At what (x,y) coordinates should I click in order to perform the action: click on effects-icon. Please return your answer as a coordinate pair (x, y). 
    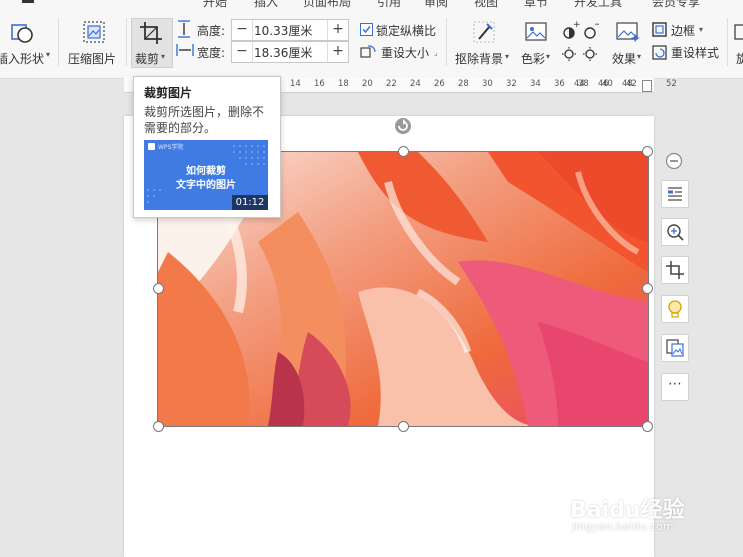
    Looking at the image, I should click on (628, 32).